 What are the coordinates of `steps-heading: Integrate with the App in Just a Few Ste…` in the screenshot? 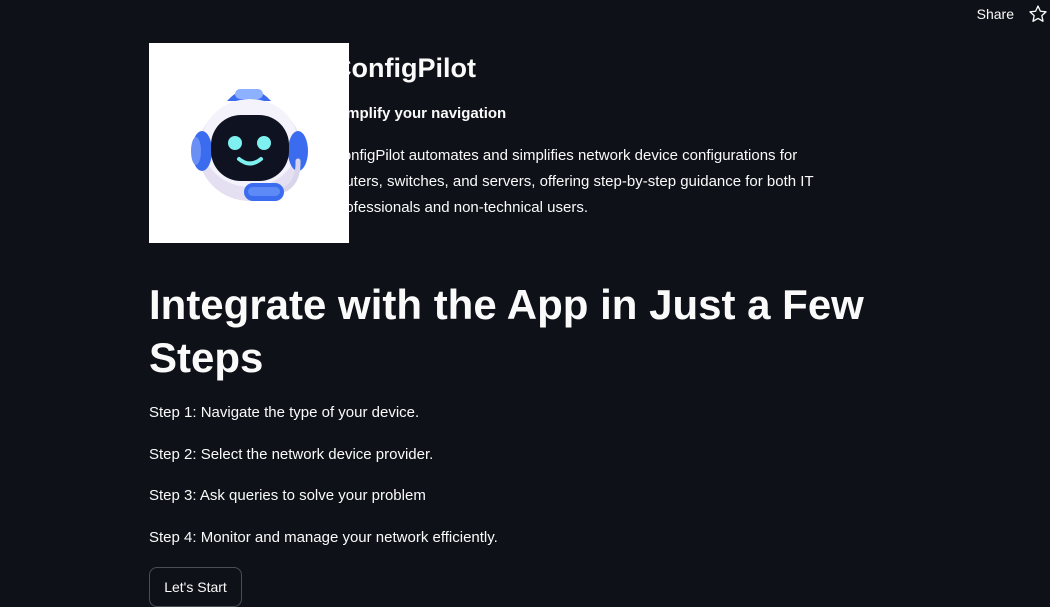 It's located at (506, 331).